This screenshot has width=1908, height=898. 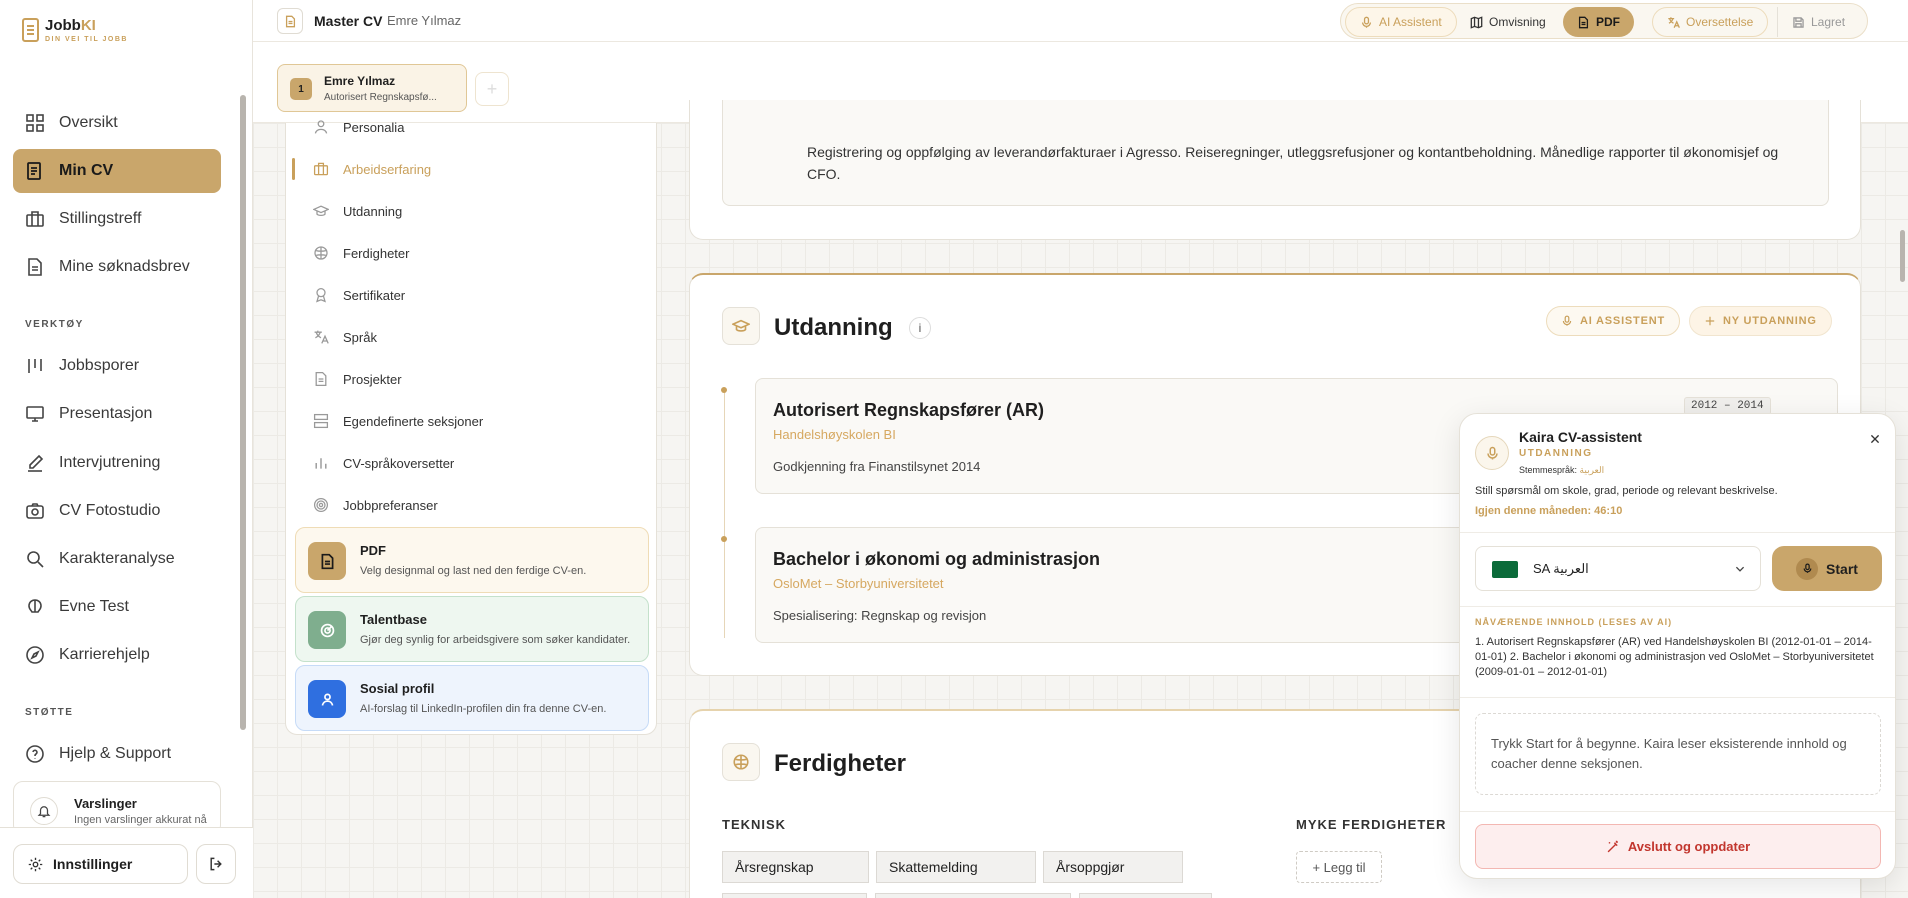 I want to click on logout-button, so click(x=216, y=864).